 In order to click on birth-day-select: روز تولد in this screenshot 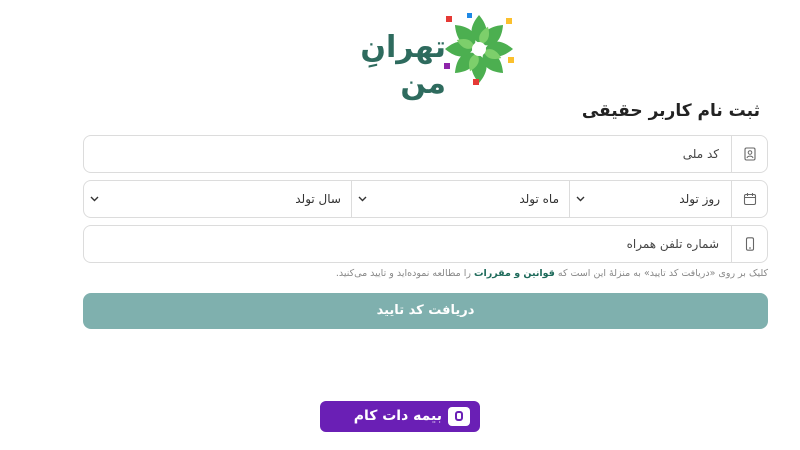, I will do `click(649, 199)`.